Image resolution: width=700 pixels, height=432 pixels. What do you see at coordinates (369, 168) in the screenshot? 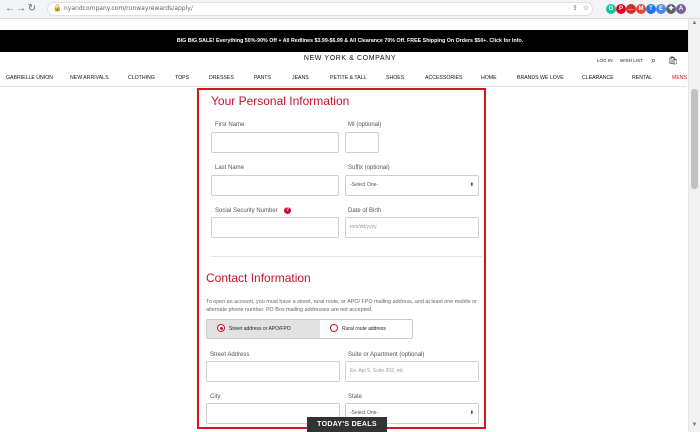
I see `suffix-label: Suffix (optional)` at bounding box center [369, 168].